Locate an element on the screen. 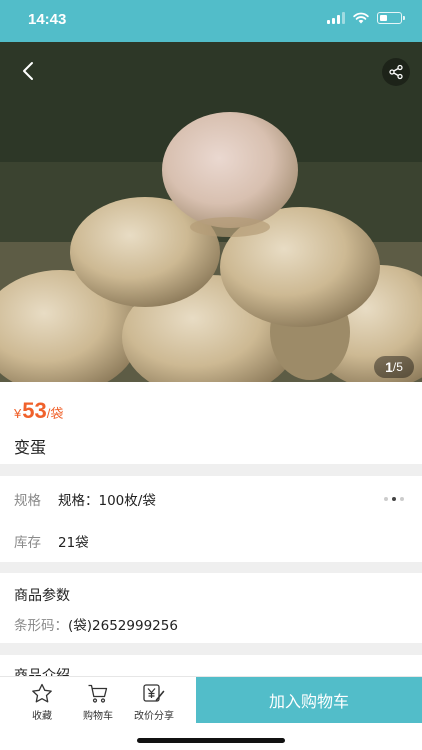  battery-icon is located at coordinates (391, 18).